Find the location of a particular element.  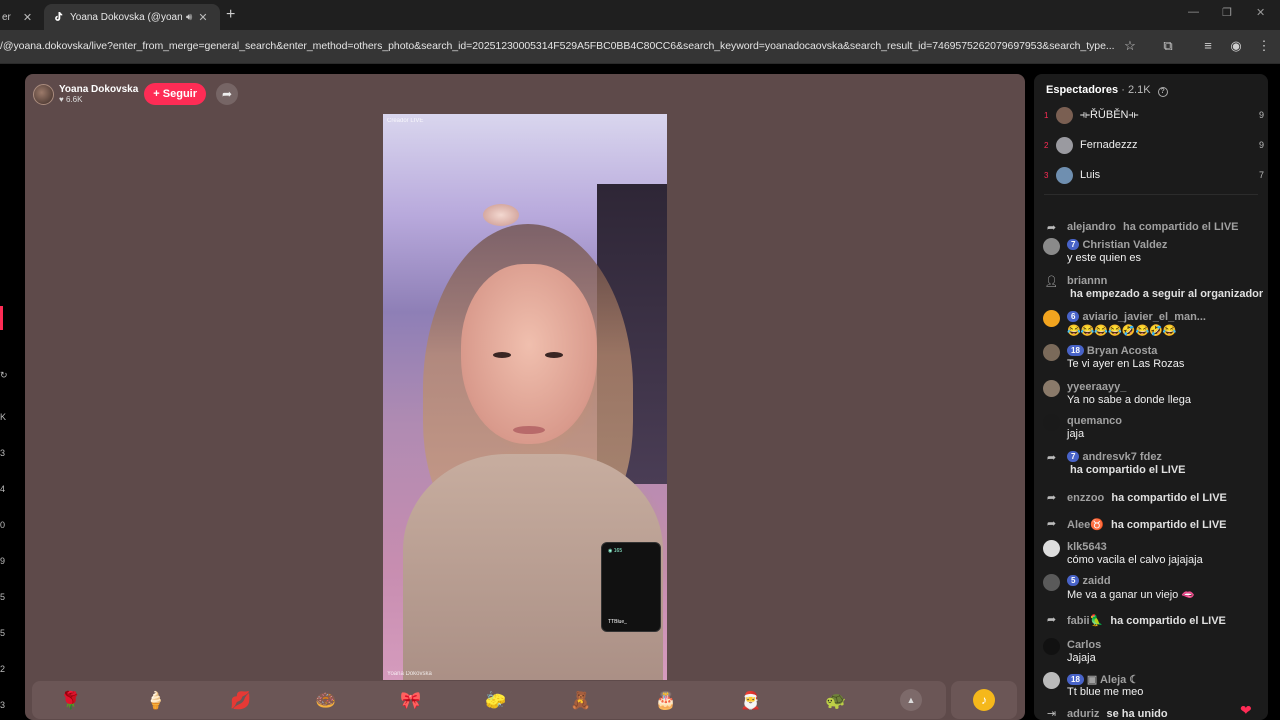

gift-rose-icon: 🌹 is located at coordinates (71, 701).